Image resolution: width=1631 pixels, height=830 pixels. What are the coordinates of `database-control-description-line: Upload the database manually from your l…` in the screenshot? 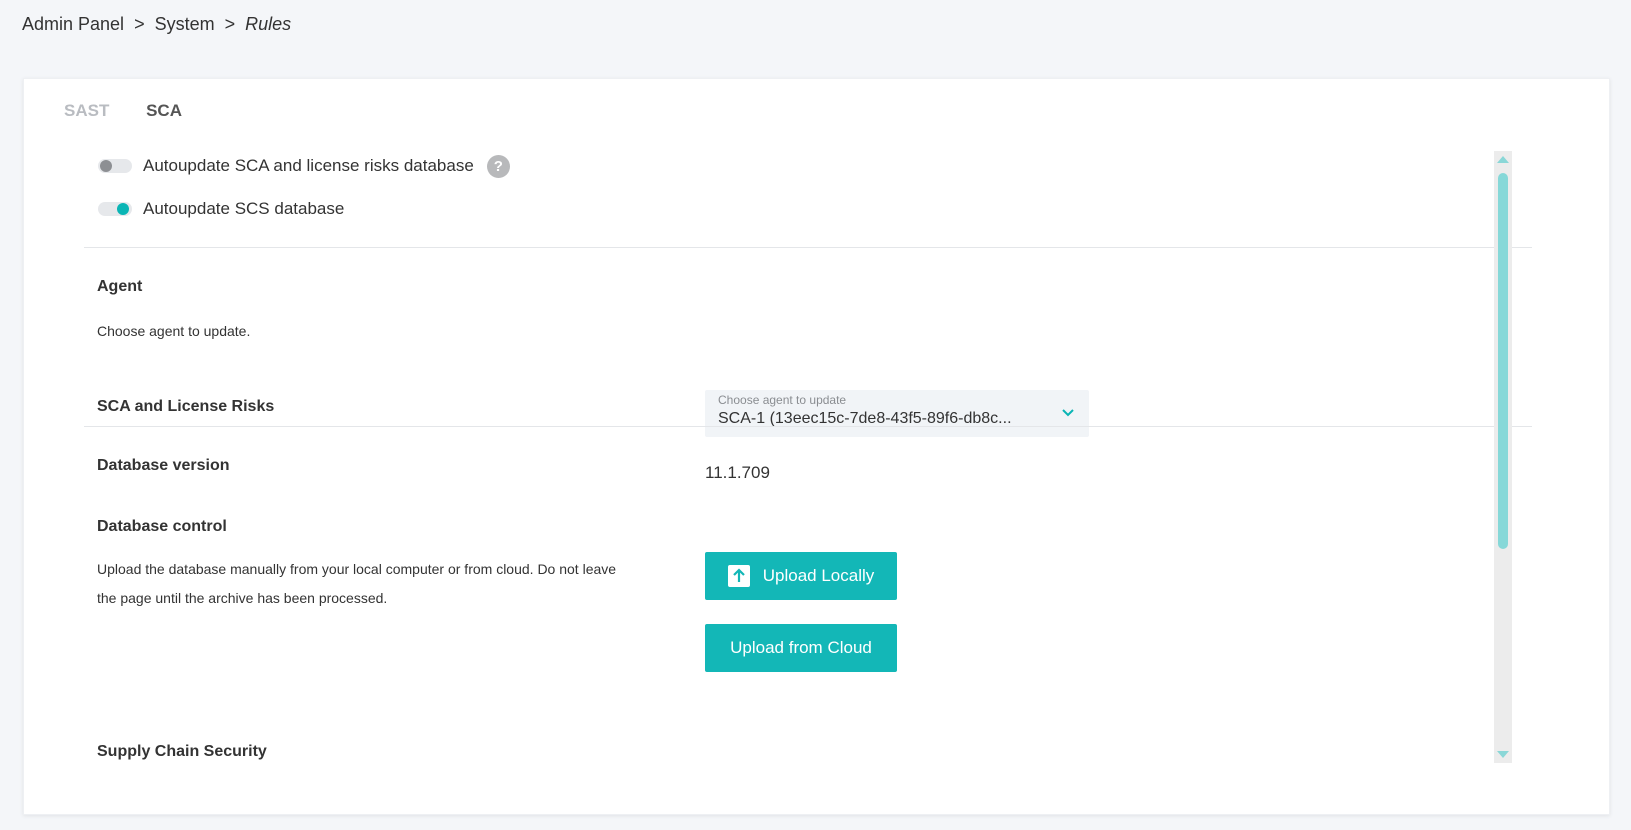 It's located at (357, 569).